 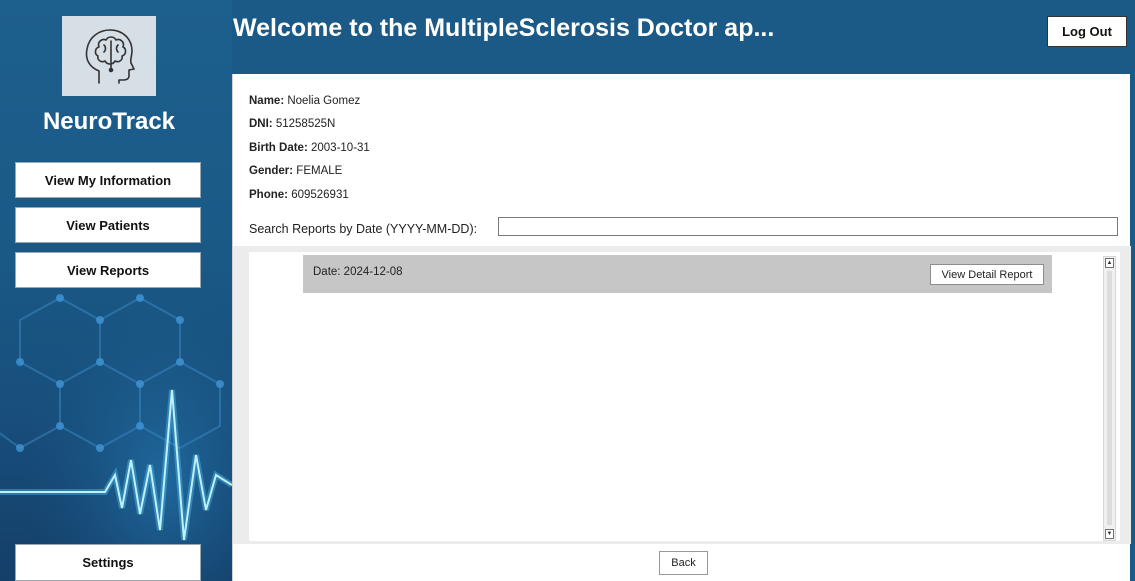 I want to click on profile-name: Name: Noelia Gomez, so click(x=304, y=101).